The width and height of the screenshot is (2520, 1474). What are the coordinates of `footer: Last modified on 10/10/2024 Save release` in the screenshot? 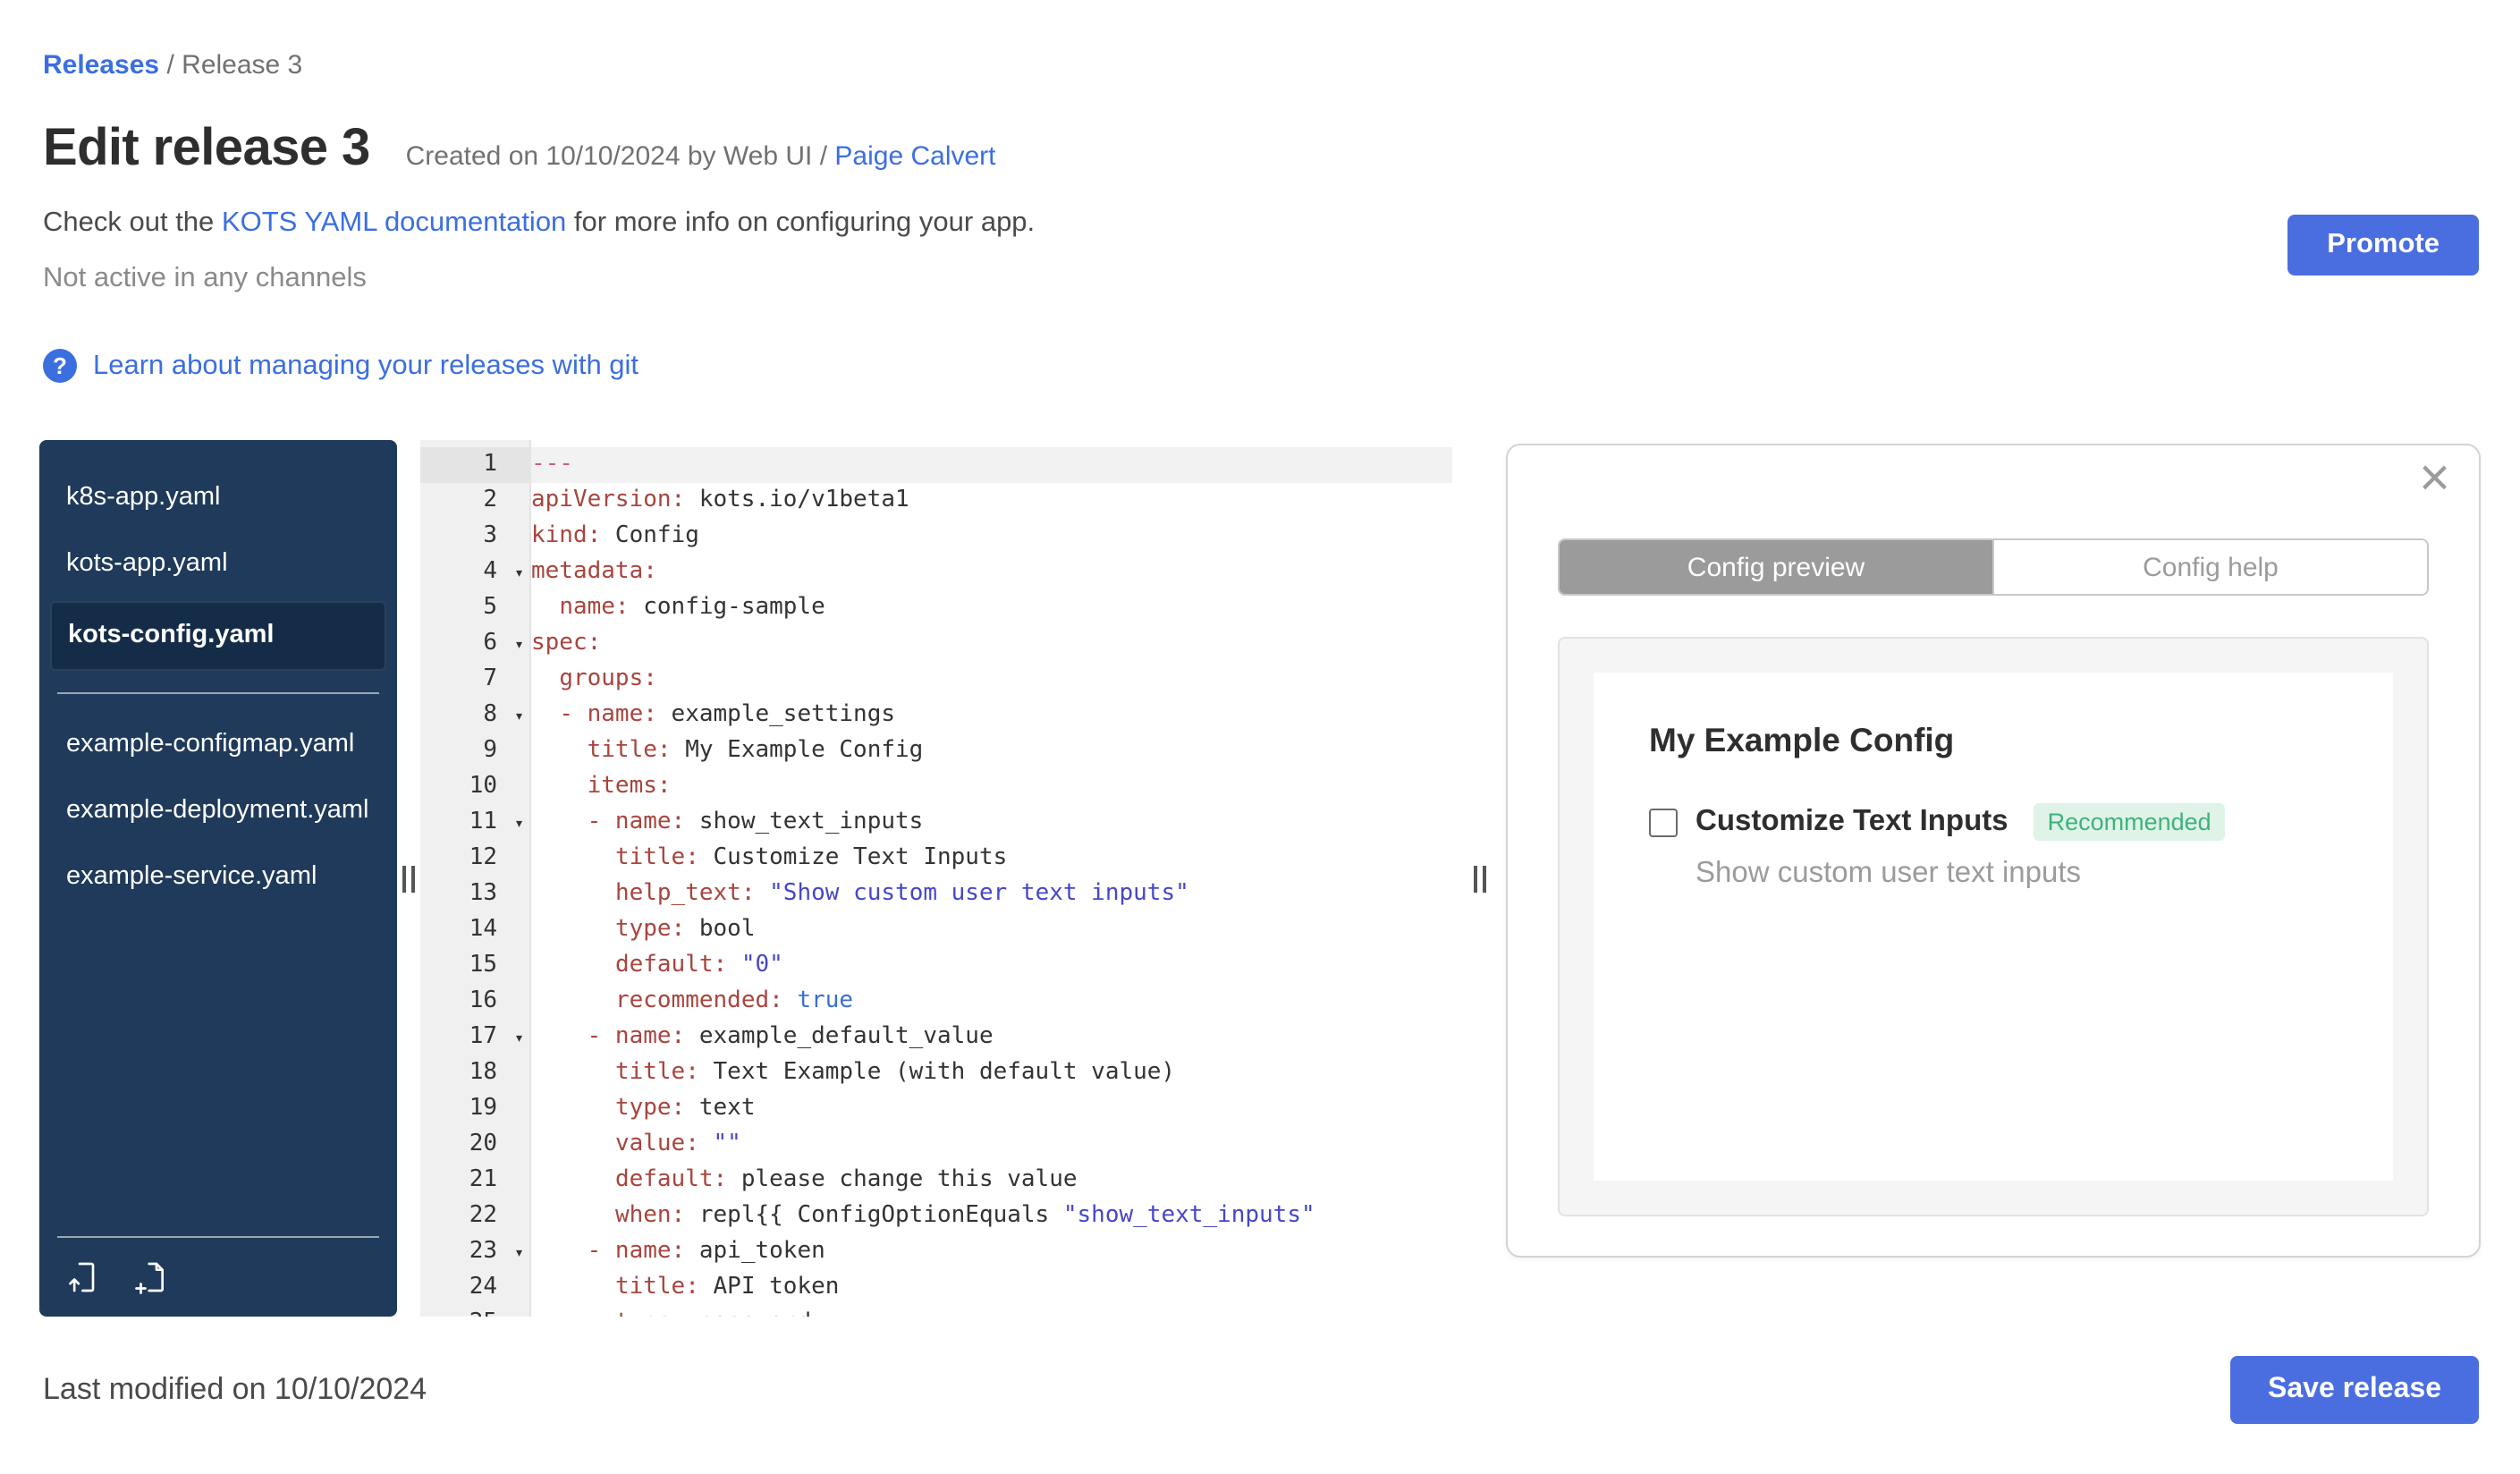 It's located at (1261, 1390).